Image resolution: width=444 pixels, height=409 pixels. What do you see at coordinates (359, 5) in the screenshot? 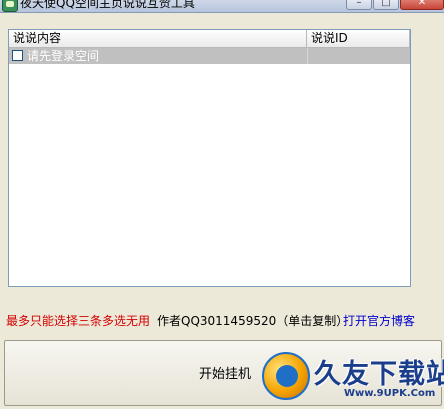
I see `minimize-button: –` at bounding box center [359, 5].